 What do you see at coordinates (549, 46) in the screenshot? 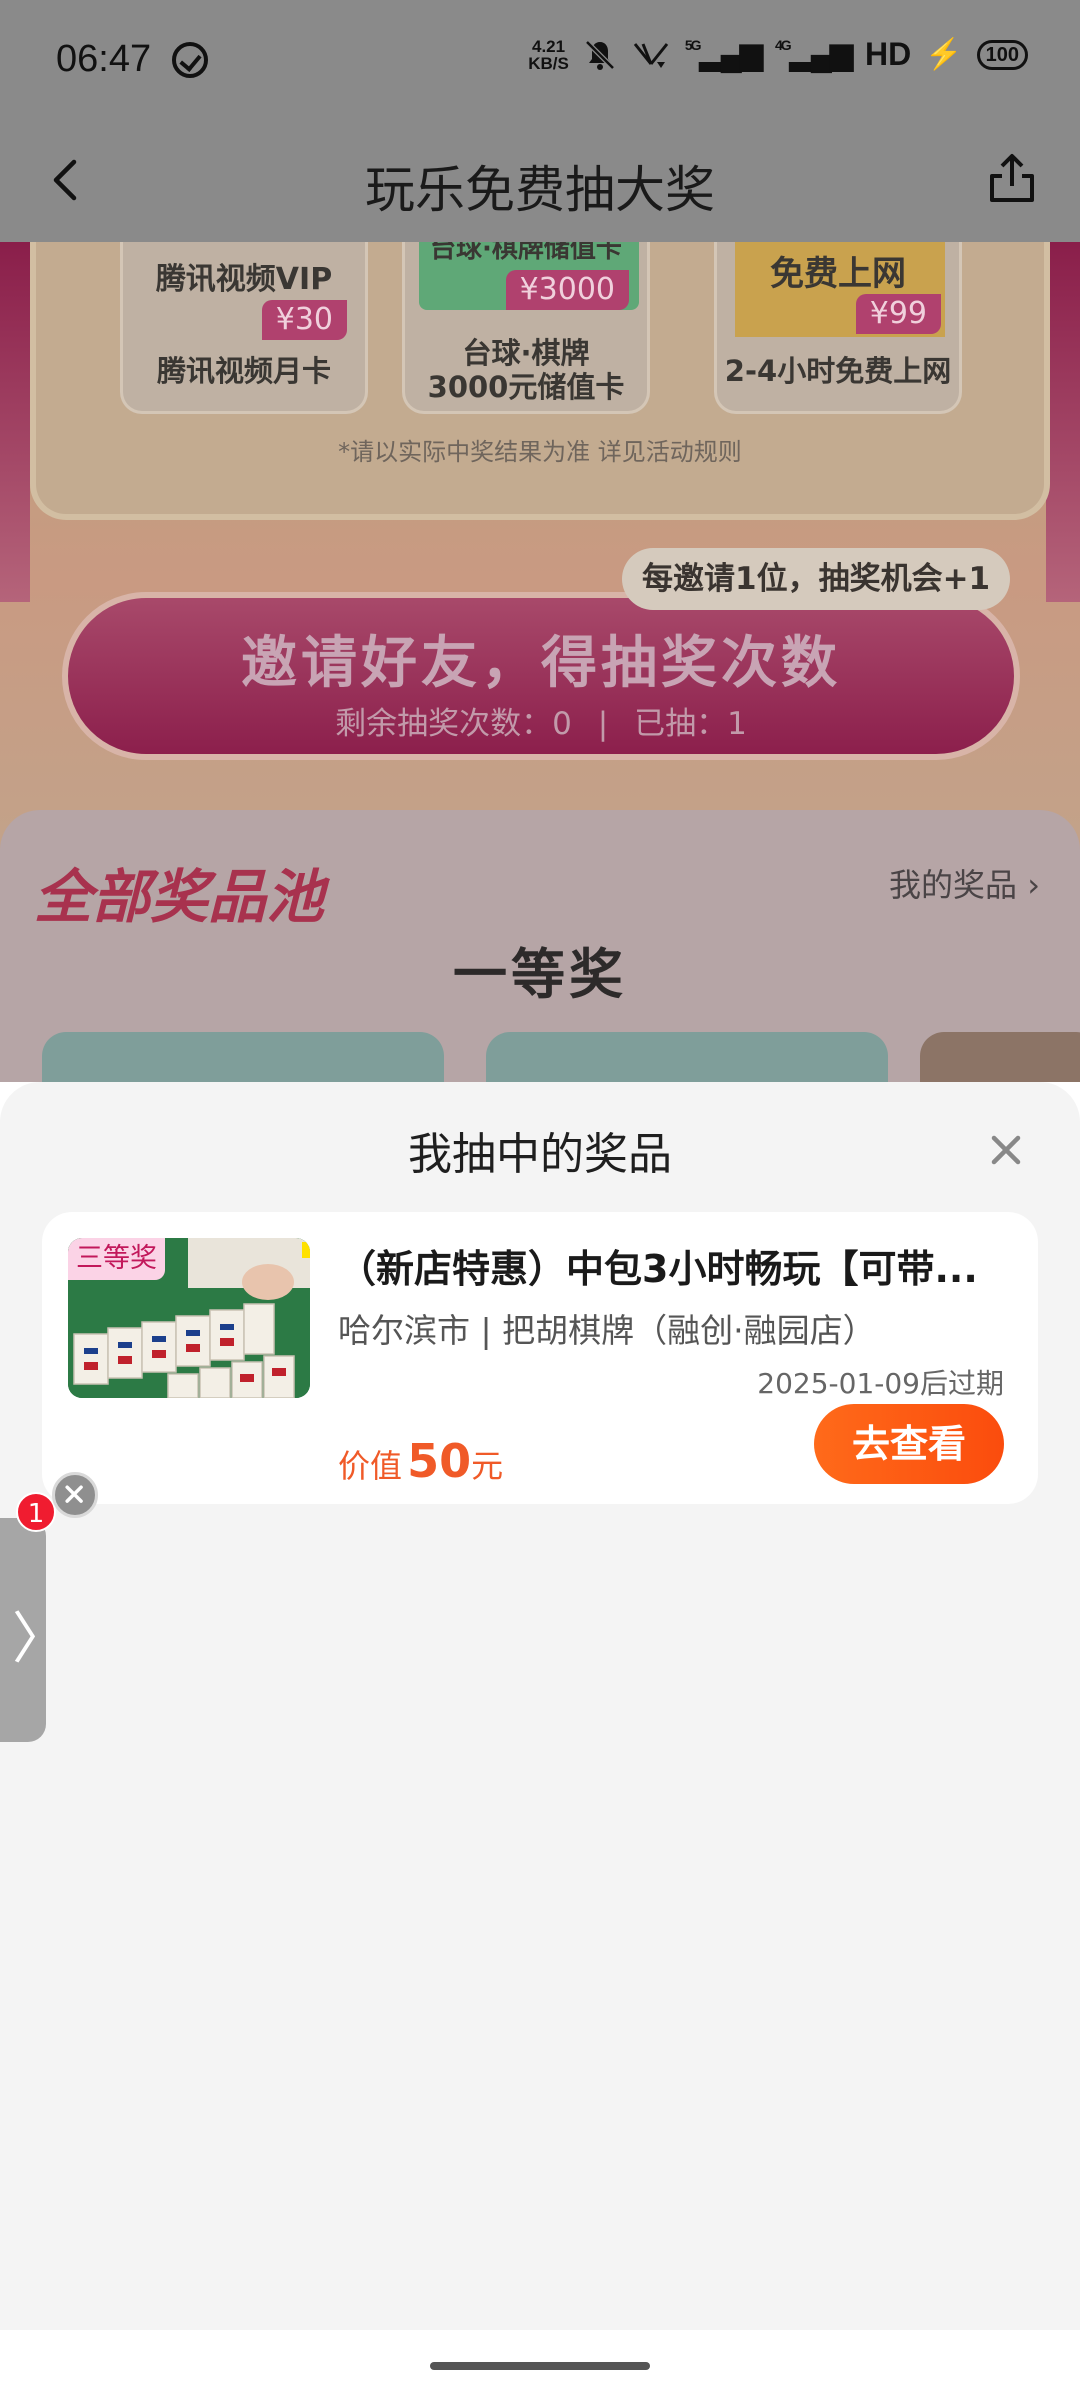
I see `net-speed-value: 4.21` at bounding box center [549, 46].